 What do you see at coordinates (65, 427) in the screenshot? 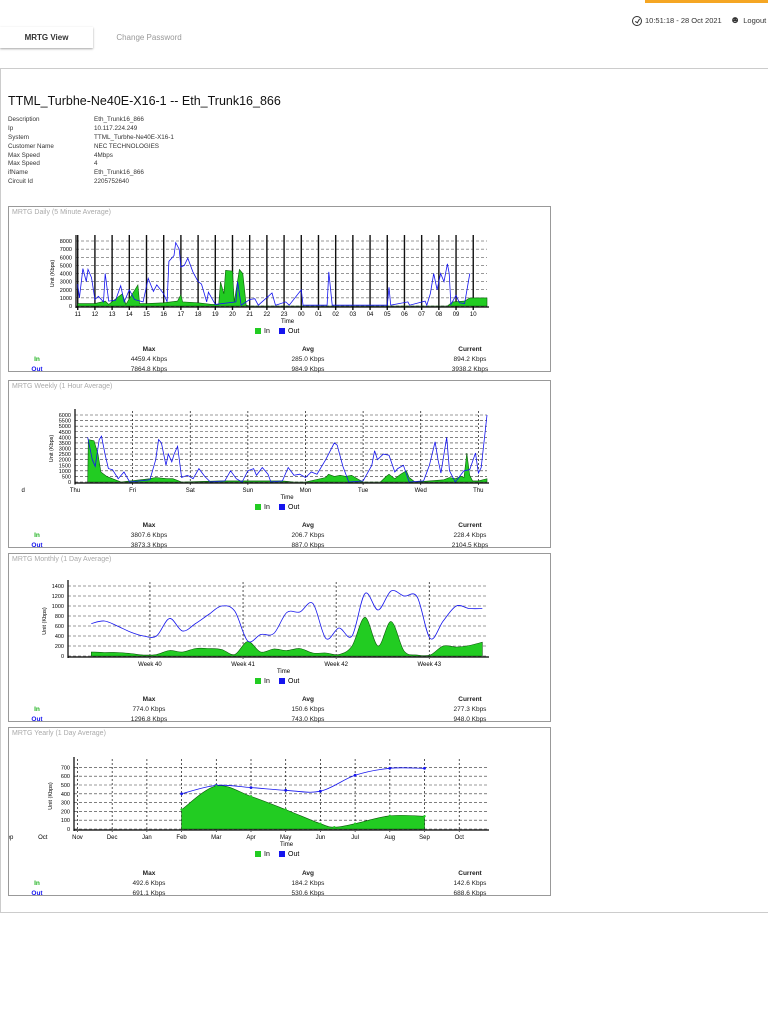
I see `y-tick-label: 5000` at bounding box center [65, 427].